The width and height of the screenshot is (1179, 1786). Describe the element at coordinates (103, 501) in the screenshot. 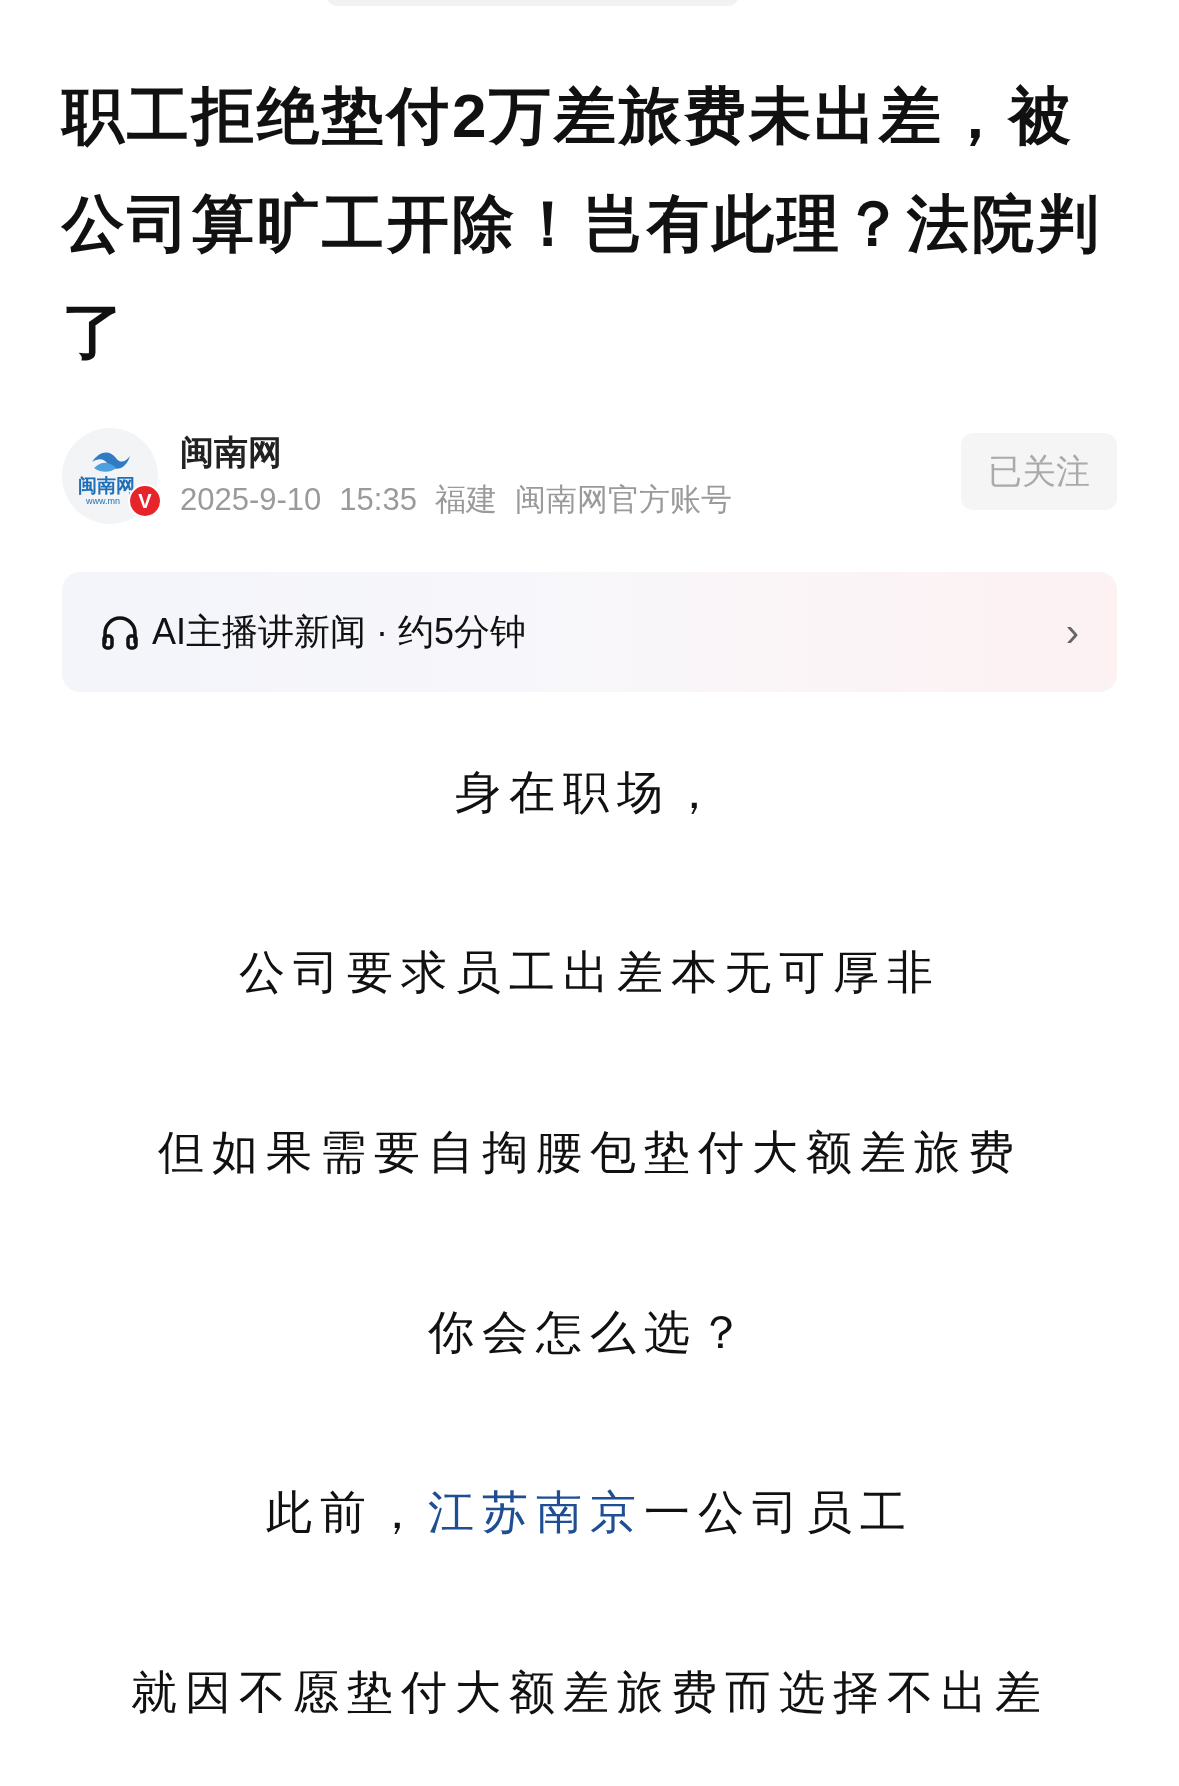

I see `logo-url: www.mn` at that location.